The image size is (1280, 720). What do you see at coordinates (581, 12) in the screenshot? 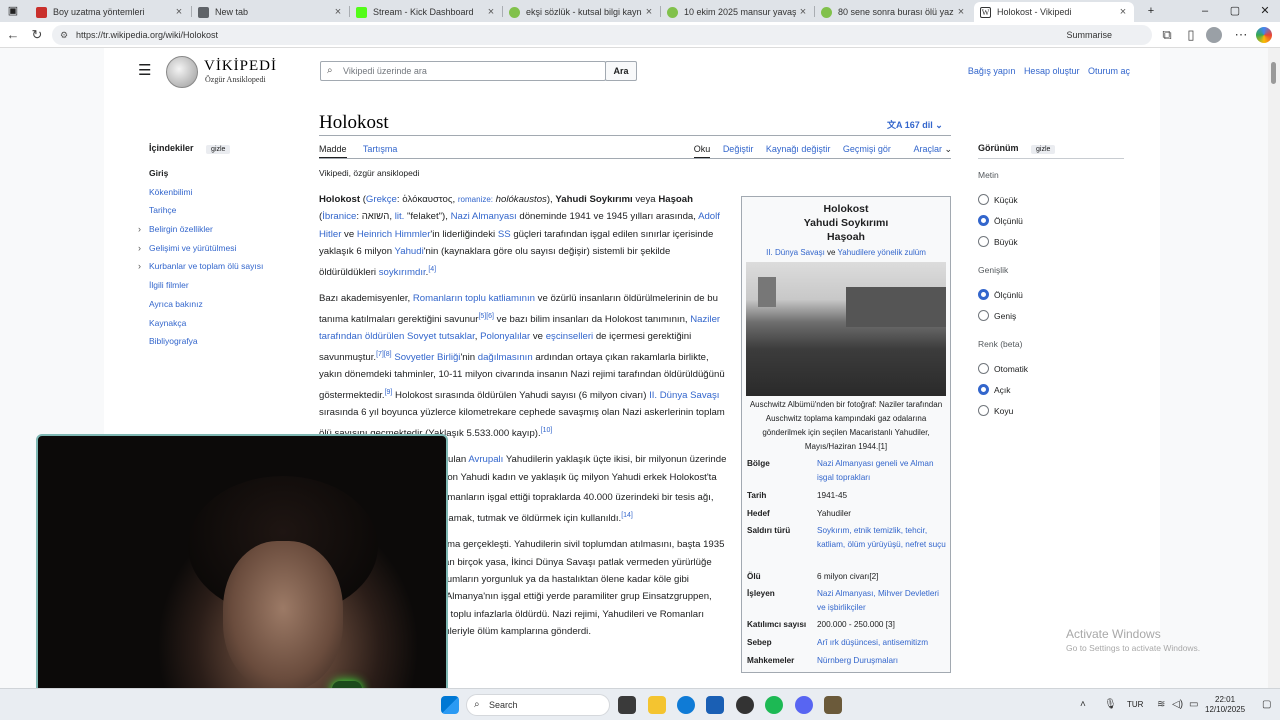
I see `browser-tab: ekşi sözlük - kutsal bilgi kaynağı ×` at bounding box center [581, 12].